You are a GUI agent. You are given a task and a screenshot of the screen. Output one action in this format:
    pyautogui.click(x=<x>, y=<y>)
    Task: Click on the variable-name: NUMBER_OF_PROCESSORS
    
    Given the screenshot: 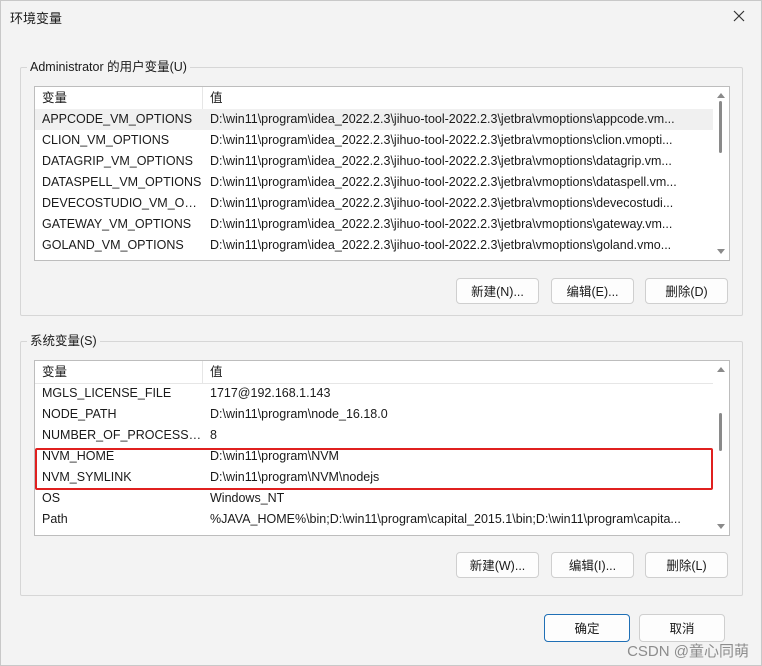 What is the action you would take?
    pyautogui.click(x=122, y=435)
    